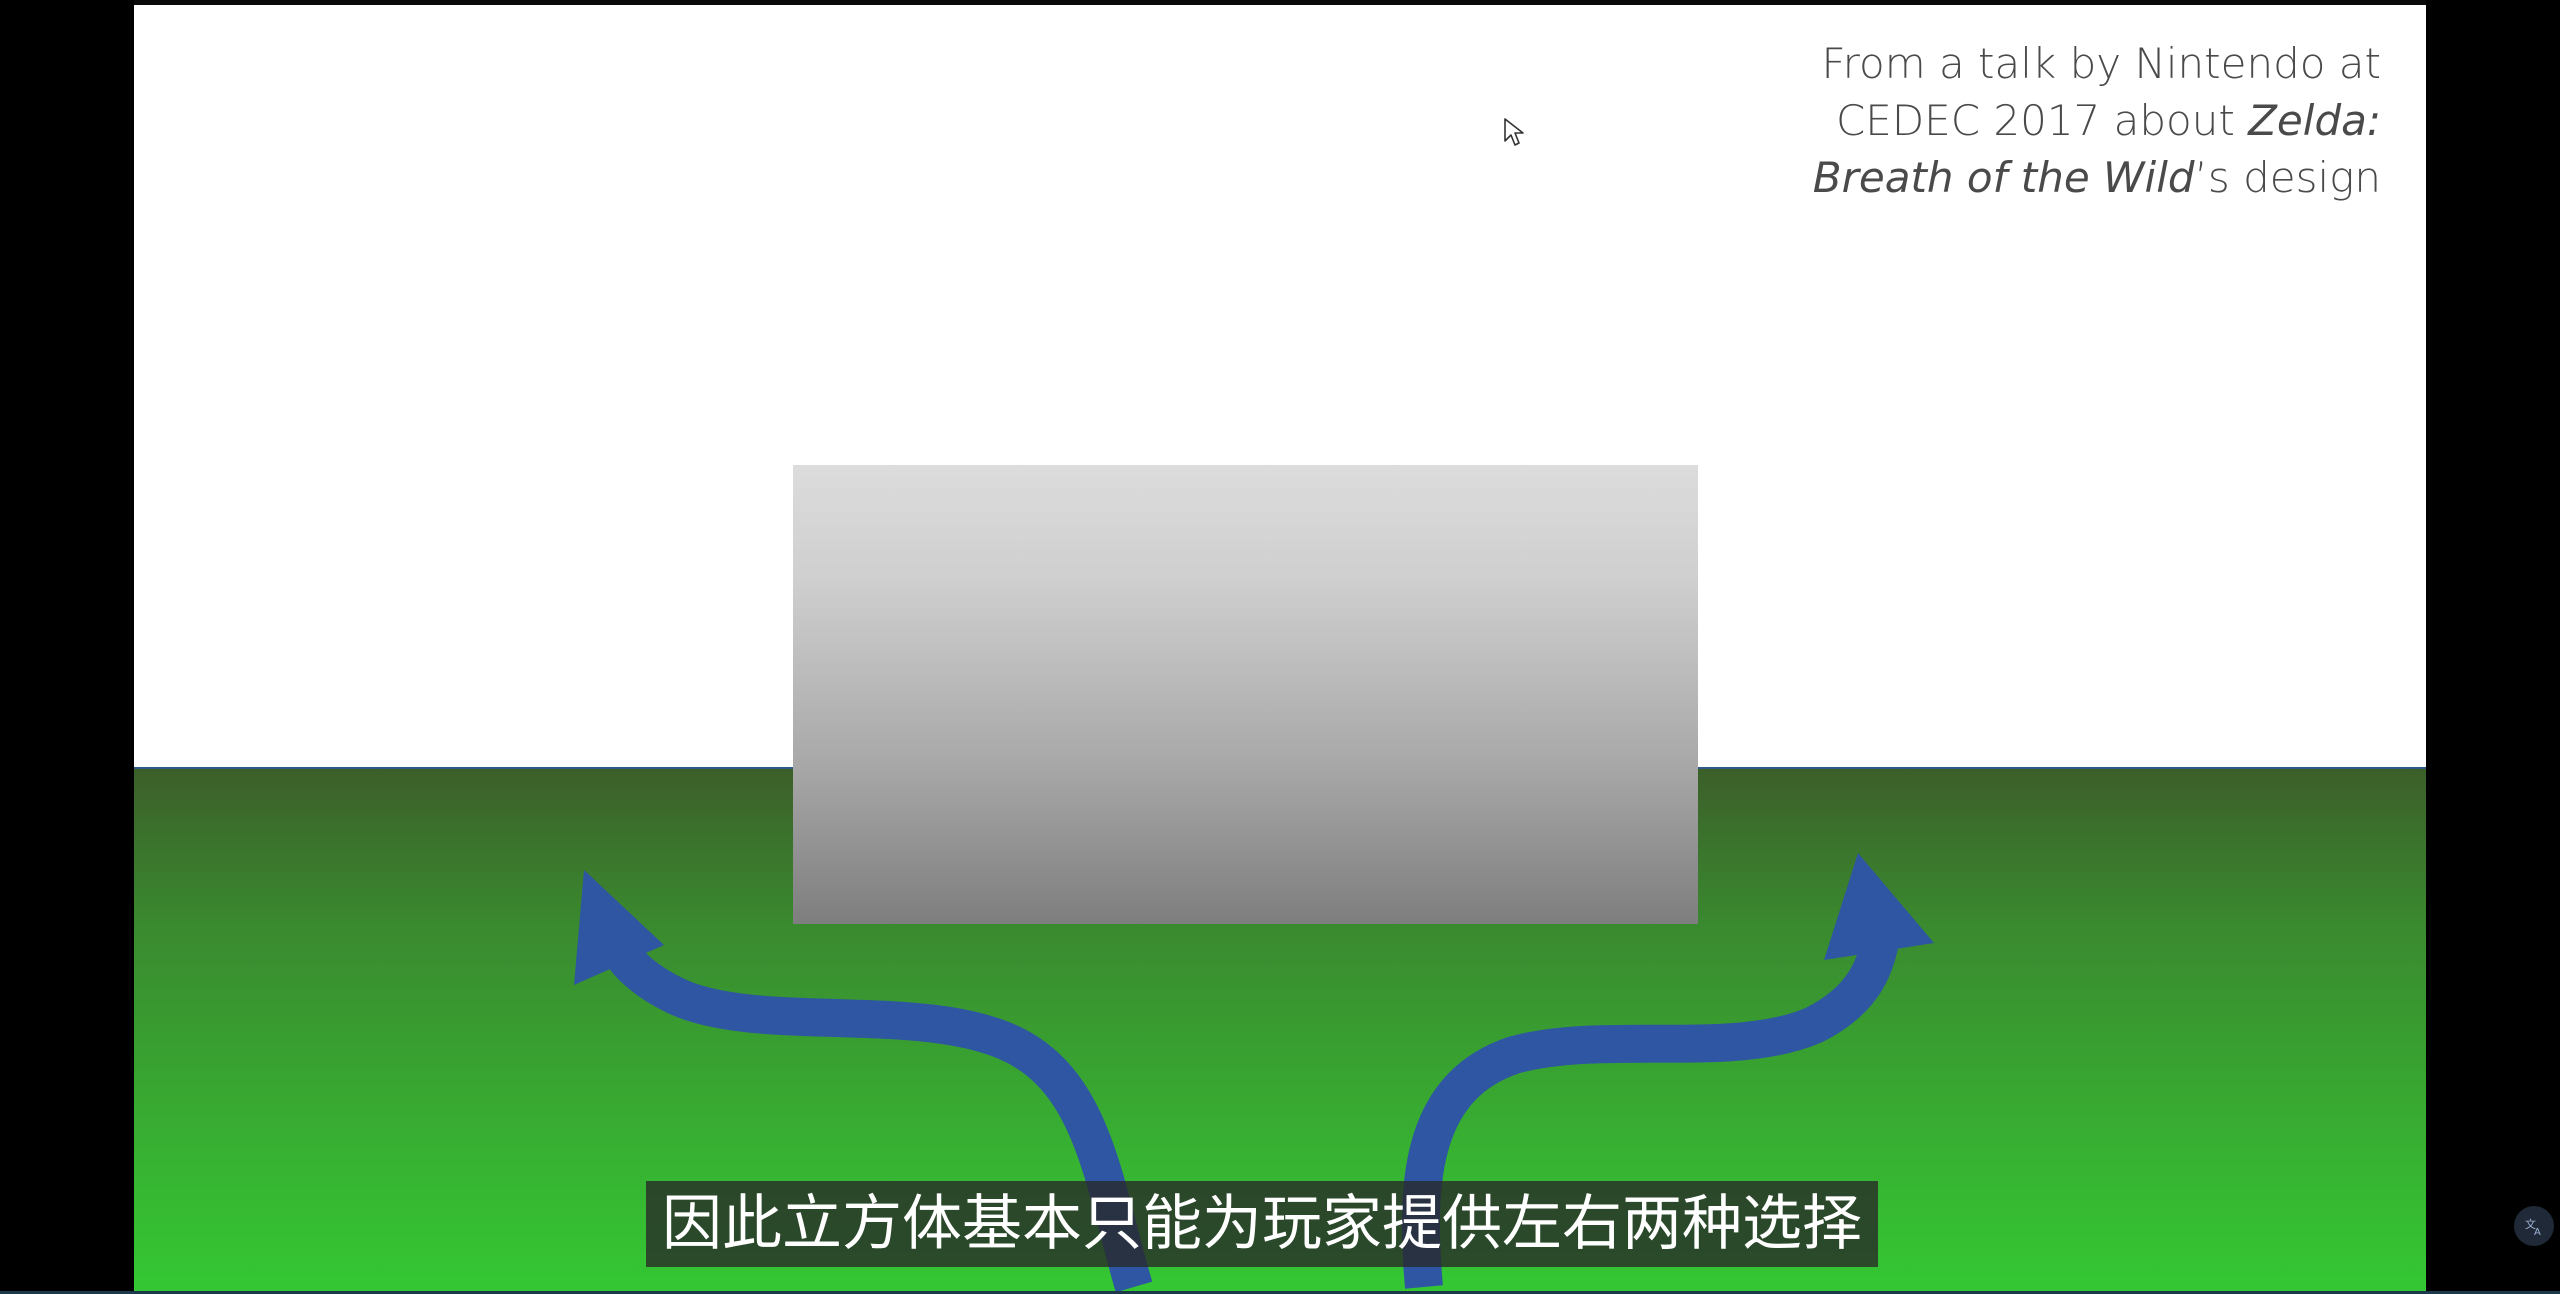  What do you see at coordinates (2314, 120) in the screenshot?
I see `caption-title-part-1: Zelda:` at bounding box center [2314, 120].